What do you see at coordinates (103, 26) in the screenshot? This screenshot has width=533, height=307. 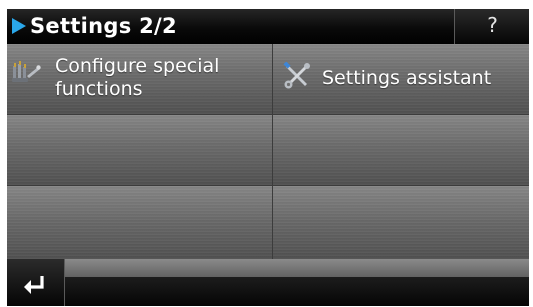 I see `page-title: Settings 2/2` at bounding box center [103, 26].